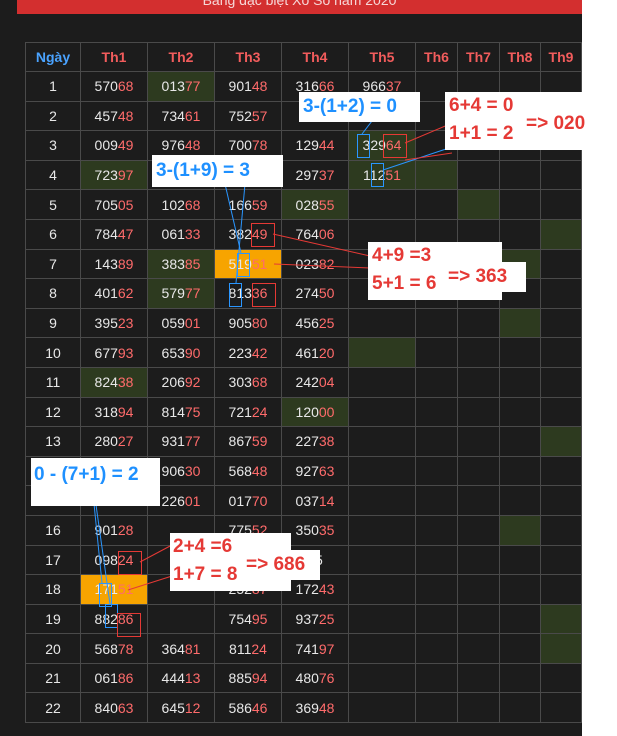 The image size is (617, 736). I want to click on annotation-label: 0 - (7+1) = 2, so click(95, 482).